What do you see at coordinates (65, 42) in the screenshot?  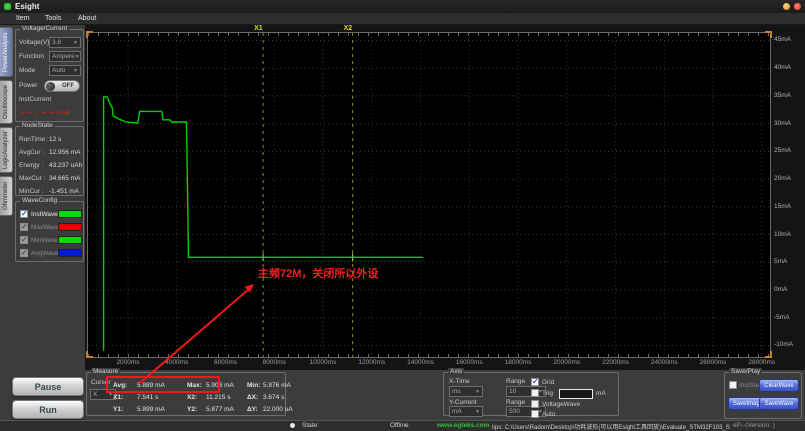 I see `voltage-select: 3.8 ▼` at bounding box center [65, 42].